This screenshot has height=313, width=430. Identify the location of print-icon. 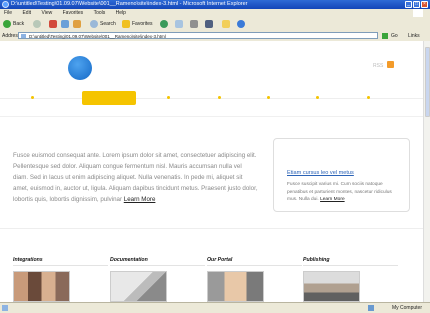
(194, 24).